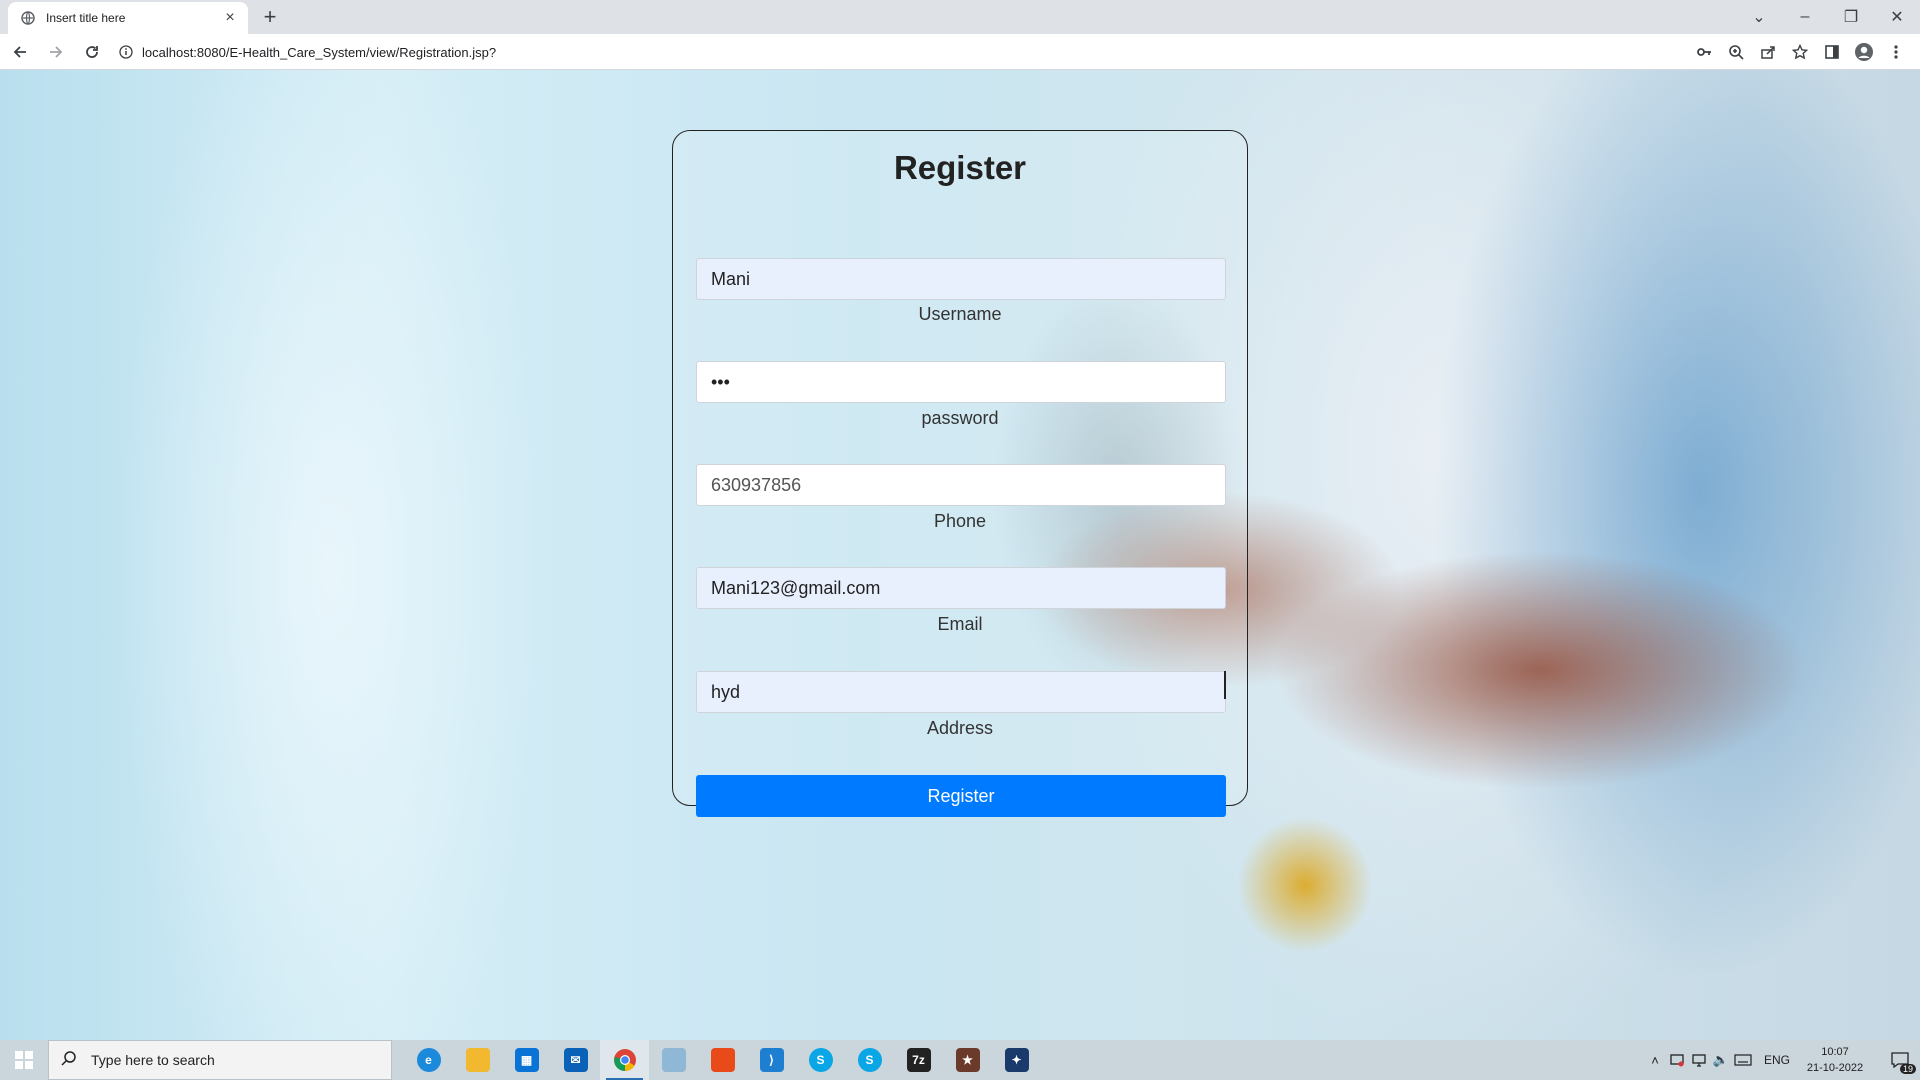 The height and width of the screenshot is (1080, 1920). Describe the element at coordinates (960, 17) in the screenshot. I see `browser-tab-bar: Insert title here × + ⌄ – ❐ ✕` at that location.